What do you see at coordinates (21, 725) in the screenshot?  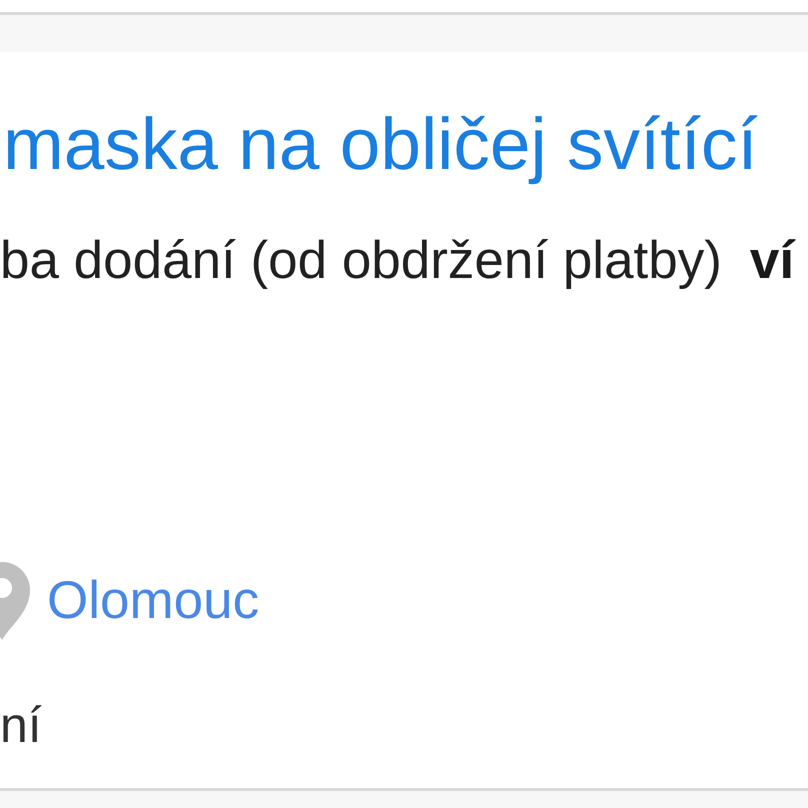 I see `info-text: ní` at bounding box center [21, 725].